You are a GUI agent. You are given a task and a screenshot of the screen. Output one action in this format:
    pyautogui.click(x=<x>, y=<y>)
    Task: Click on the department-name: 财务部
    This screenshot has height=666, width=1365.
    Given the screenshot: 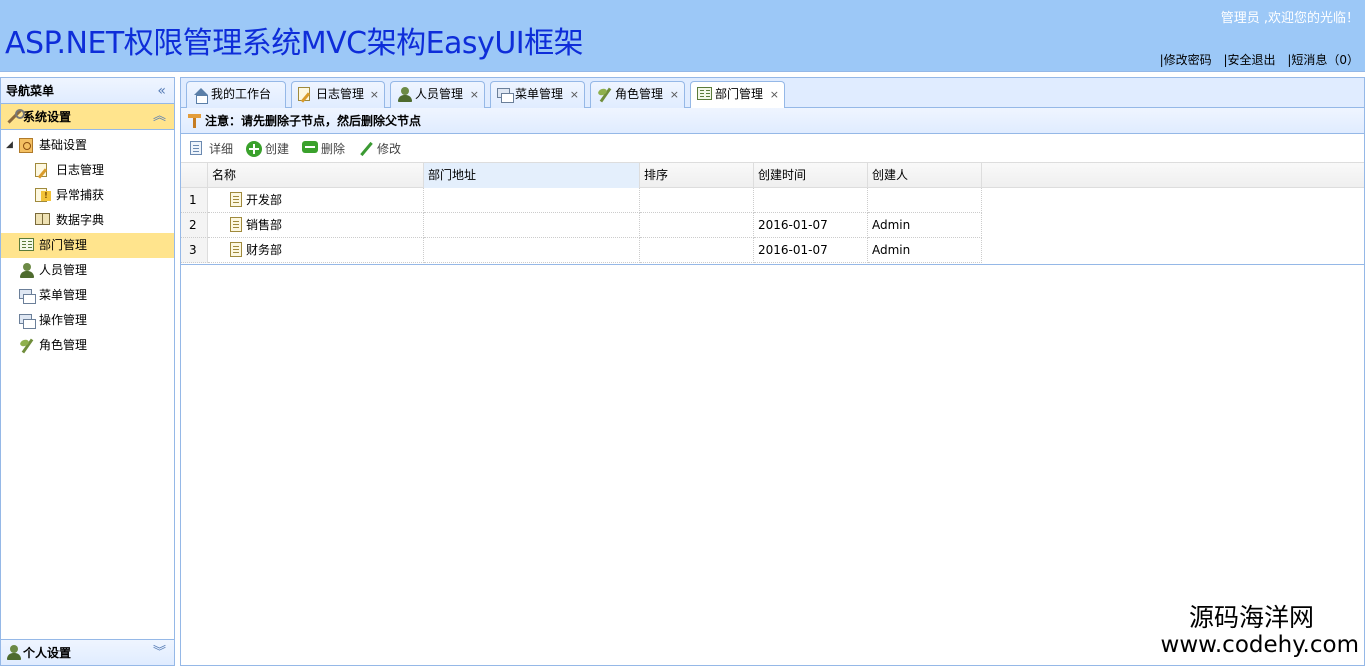 What is the action you would take?
    pyautogui.click(x=264, y=250)
    